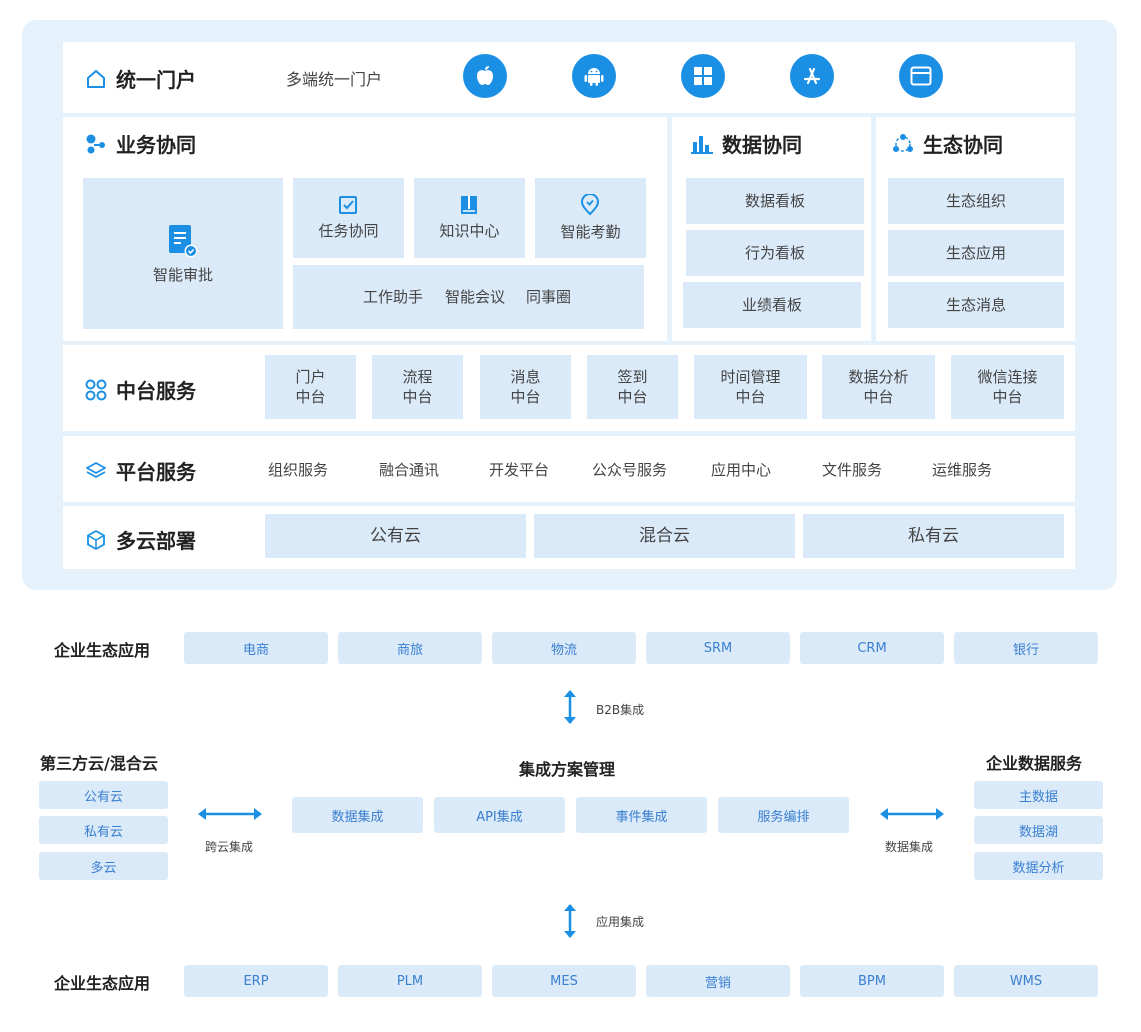  I want to click on knowledge-label: 知识中心, so click(469, 231).